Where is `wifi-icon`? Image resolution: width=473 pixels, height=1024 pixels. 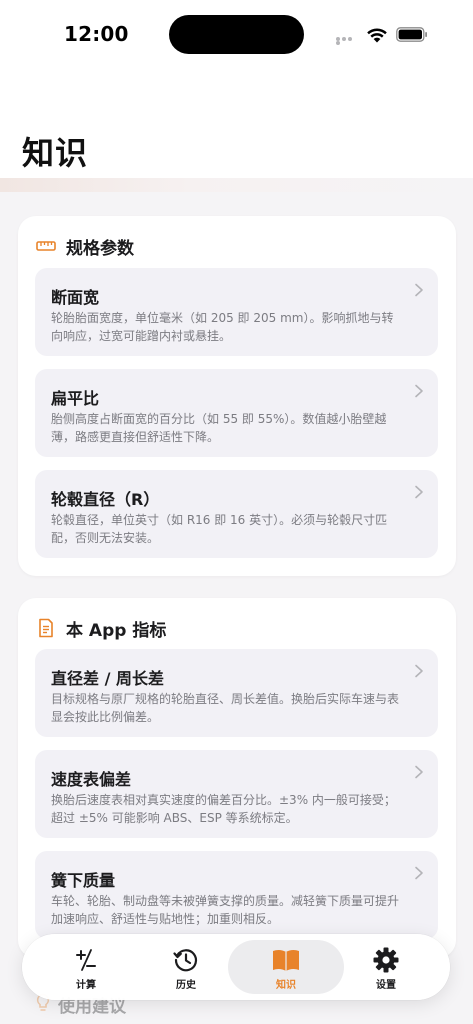
wifi-icon is located at coordinates (377, 35).